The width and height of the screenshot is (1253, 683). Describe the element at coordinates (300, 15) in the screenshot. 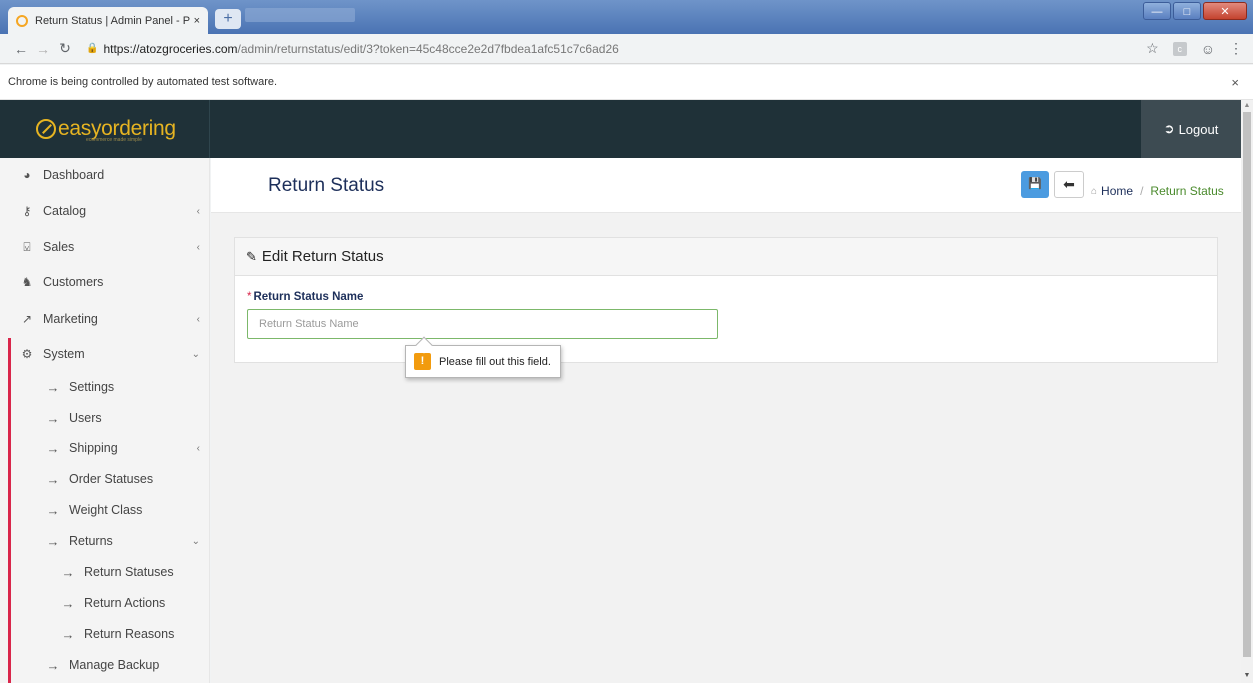

I see `blurred-tab-strip` at that location.